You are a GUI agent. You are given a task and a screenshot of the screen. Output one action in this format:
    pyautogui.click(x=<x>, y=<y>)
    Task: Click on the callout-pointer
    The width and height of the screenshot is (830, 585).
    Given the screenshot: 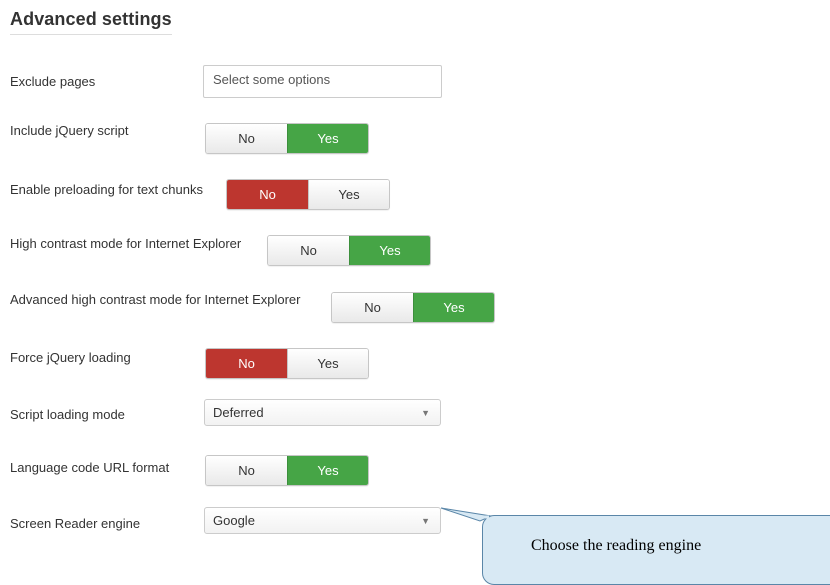 What is the action you would take?
    pyautogui.click(x=466, y=514)
    